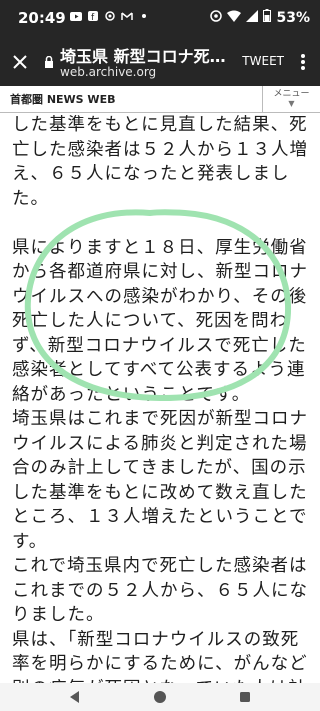 The image size is (320, 711). What do you see at coordinates (49, 62) in the screenshot?
I see `lock-icon` at bounding box center [49, 62].